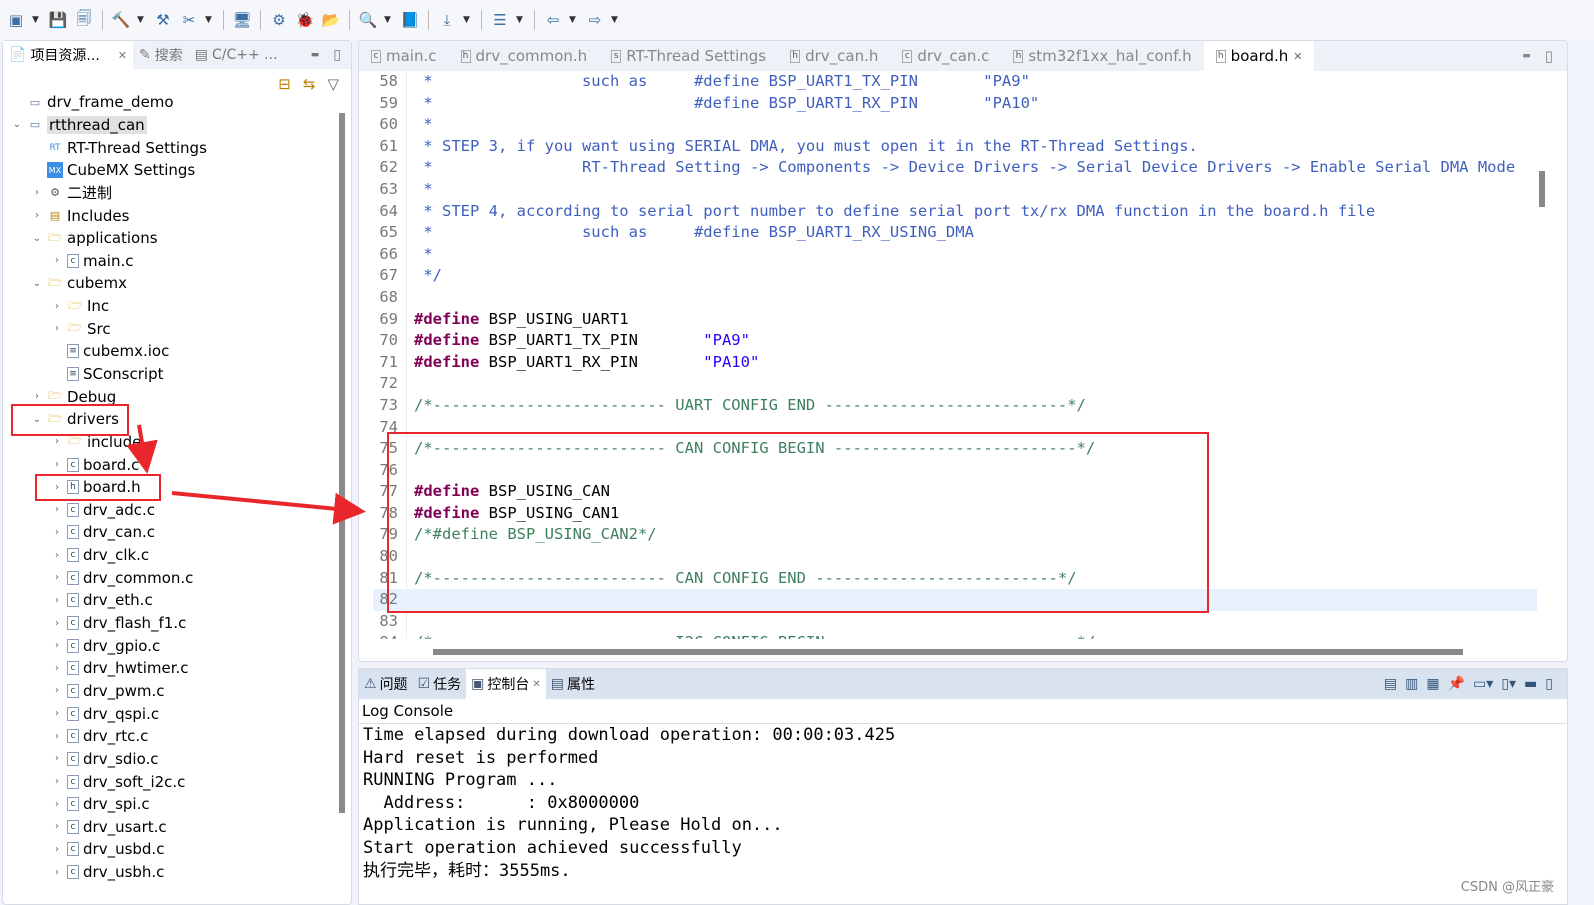  I want to click on highlight-box-drivers, so click(70, 420).